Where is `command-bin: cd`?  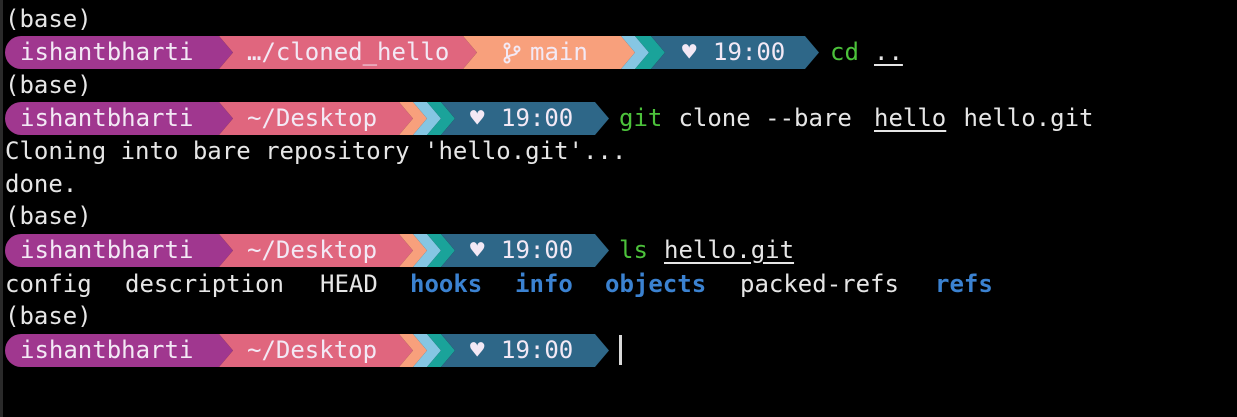 command-bin: cd is located at coordinates (844, 52).